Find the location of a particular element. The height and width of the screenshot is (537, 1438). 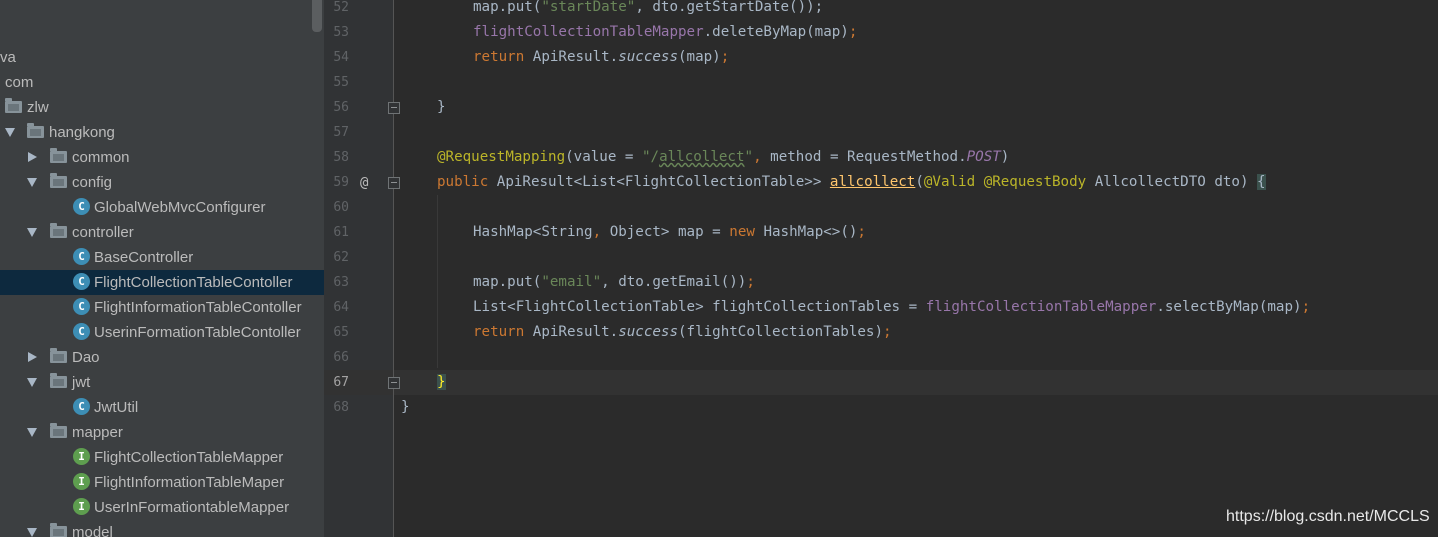

tree-item-label: UserInFormationtableMapper is located at coordinates (192, 507).